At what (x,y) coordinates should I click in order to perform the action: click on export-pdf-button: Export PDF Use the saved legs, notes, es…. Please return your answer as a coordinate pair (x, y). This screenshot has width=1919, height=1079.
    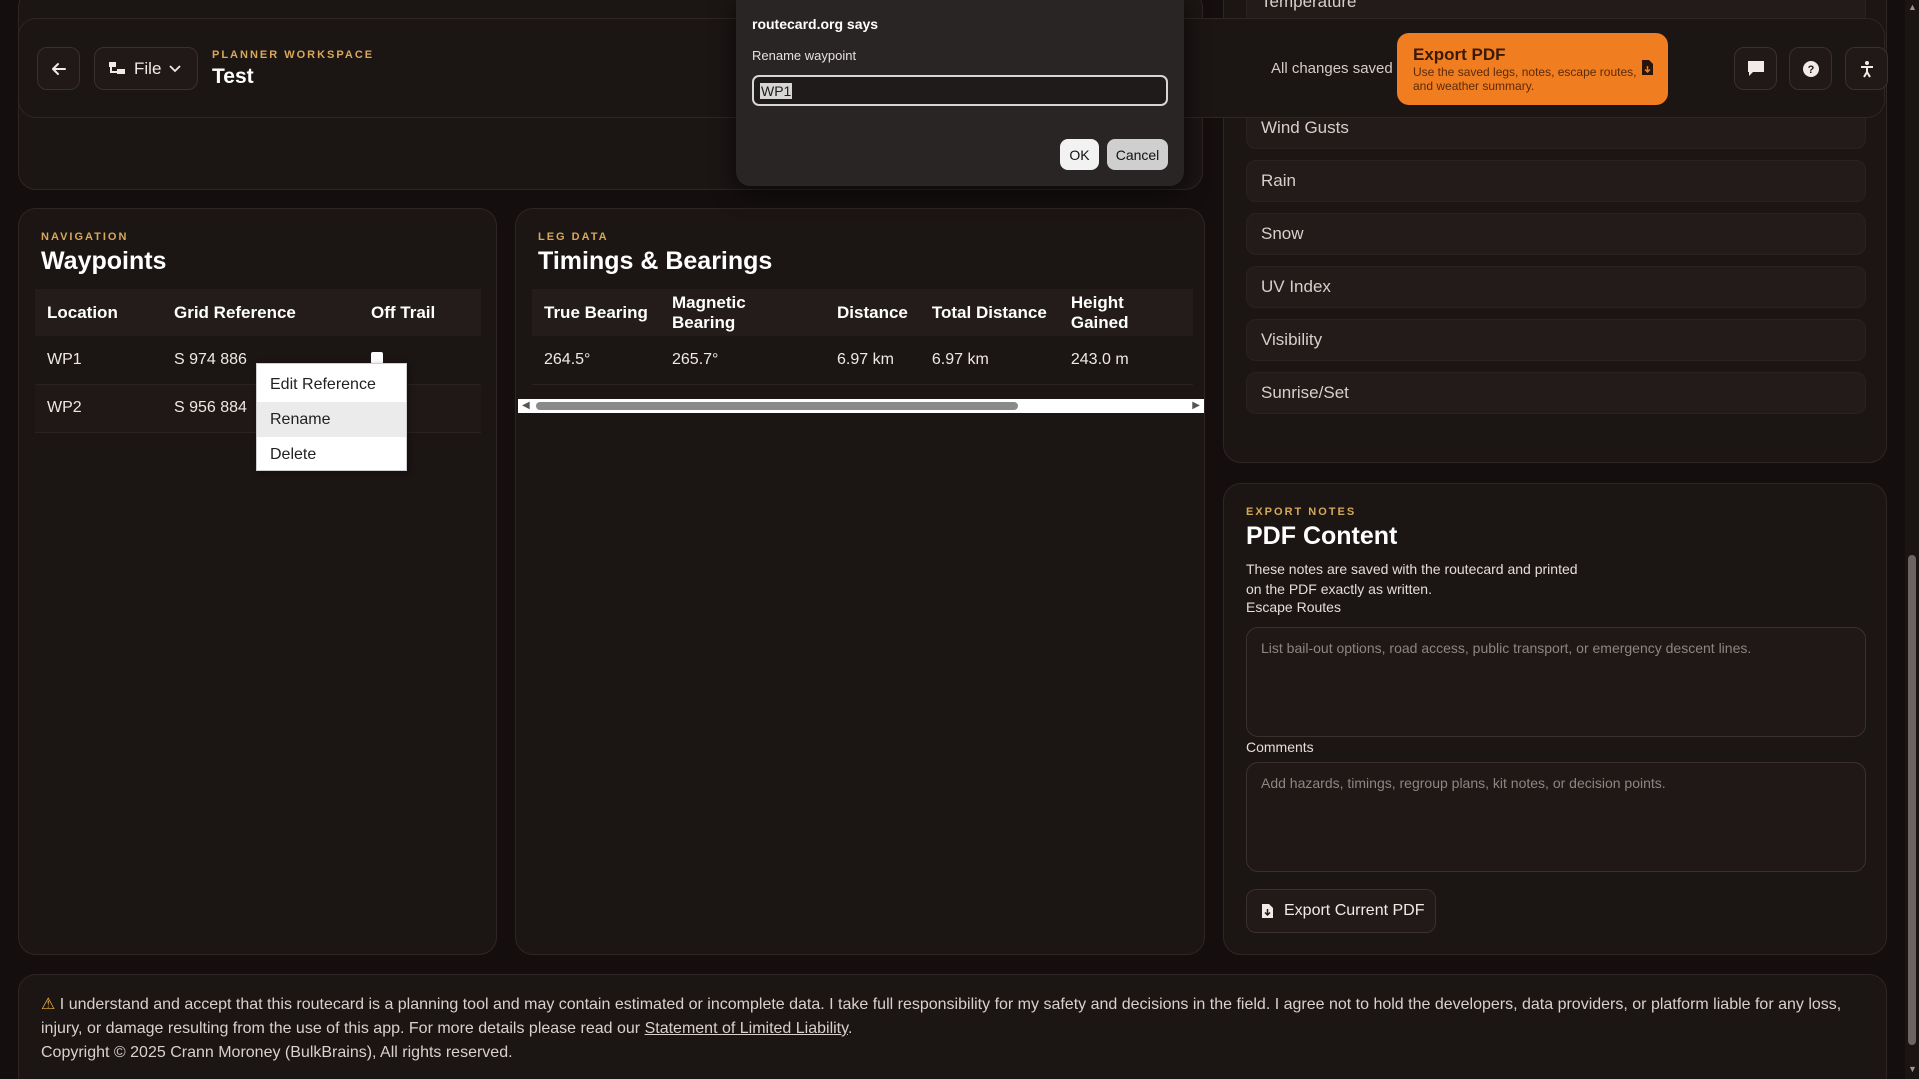
    Looking at the image, I should click on (1532, 69).